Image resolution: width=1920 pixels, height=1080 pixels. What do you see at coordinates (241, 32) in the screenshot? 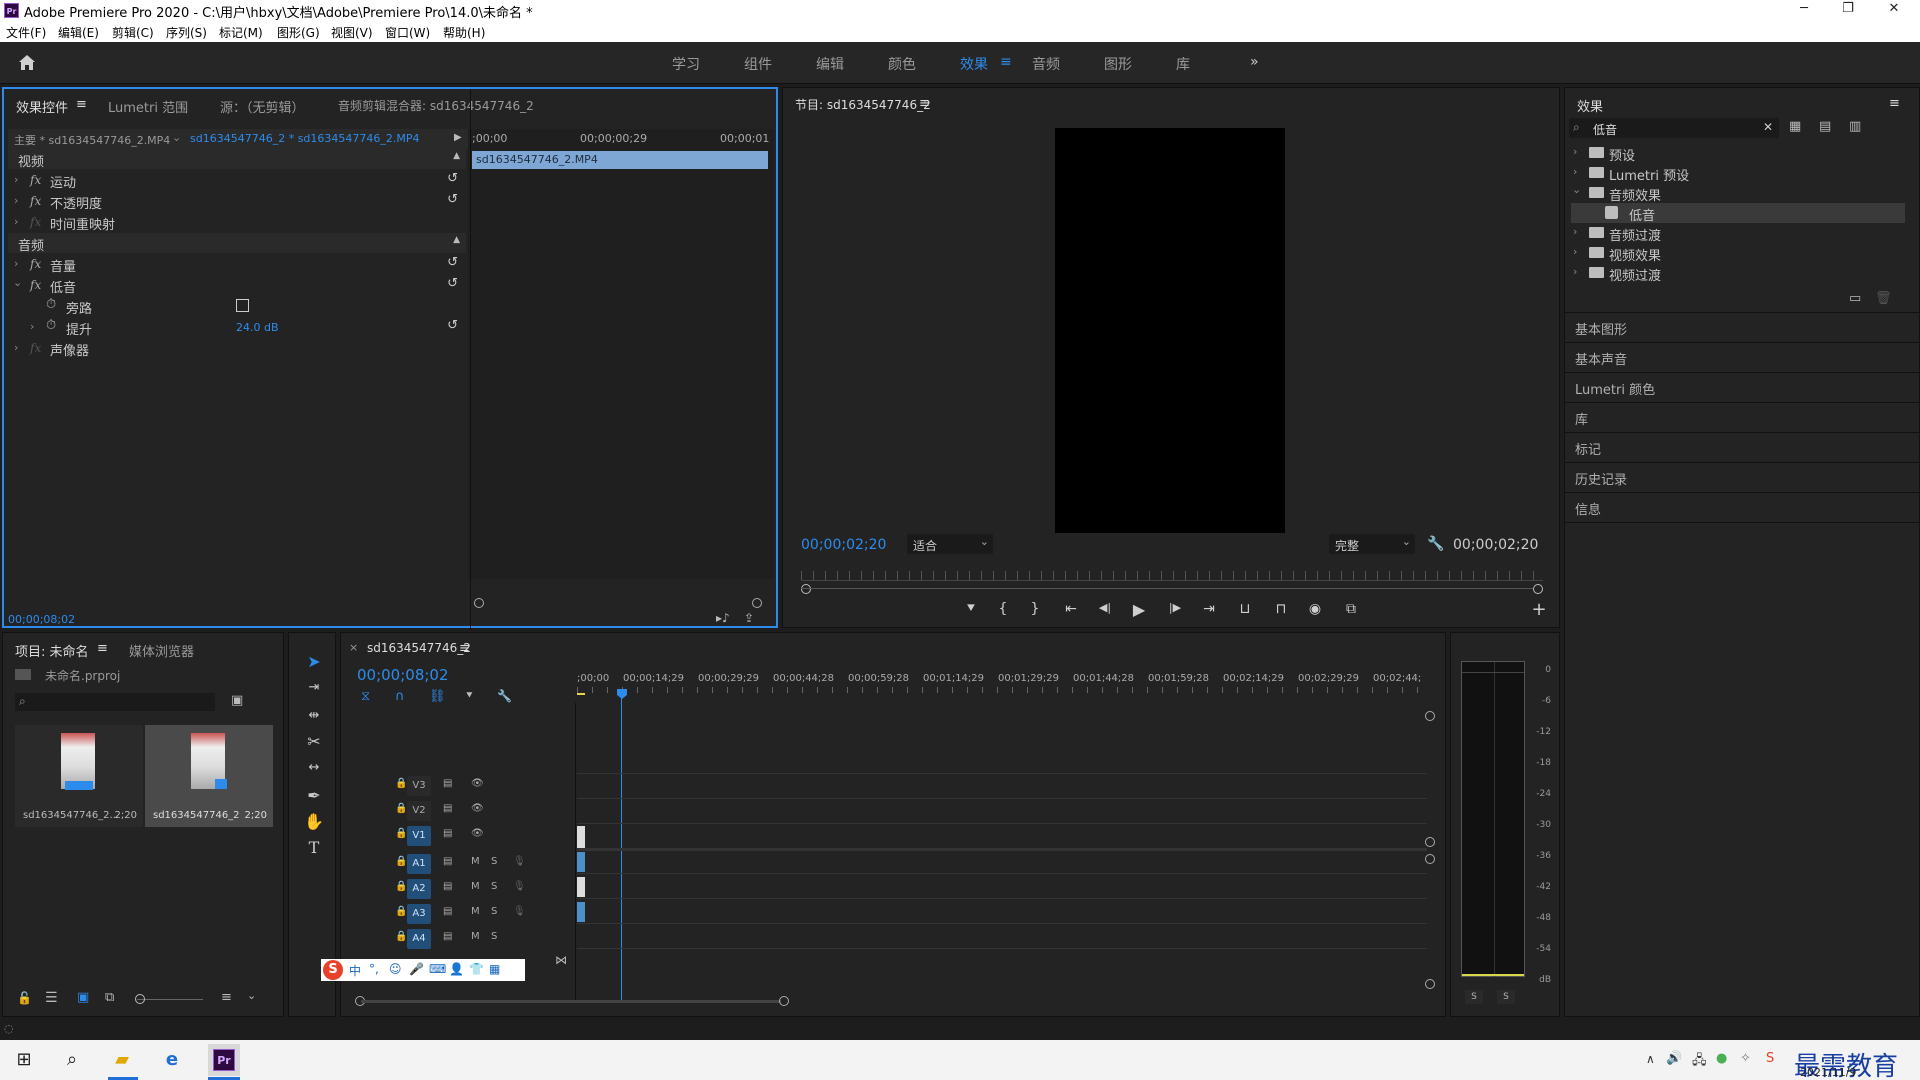
I see `menu-markers: 标记(M)` at bounding box center [241, 32].